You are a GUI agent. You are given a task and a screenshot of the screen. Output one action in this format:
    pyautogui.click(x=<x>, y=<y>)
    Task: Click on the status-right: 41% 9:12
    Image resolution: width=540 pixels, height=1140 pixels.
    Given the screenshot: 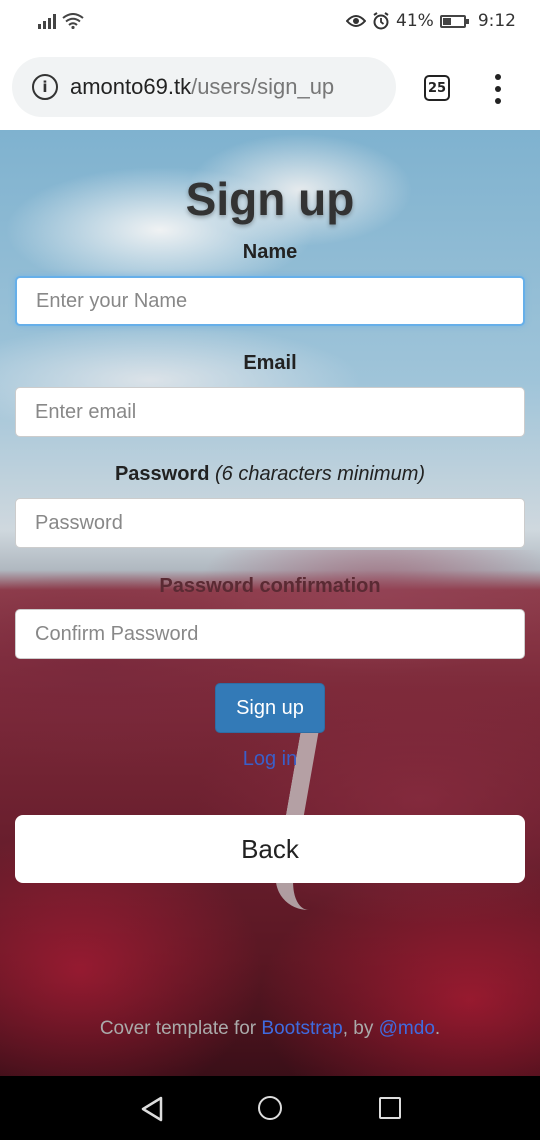 What is the action you would take?
    pyautogui.click(x=431, y=21)
    